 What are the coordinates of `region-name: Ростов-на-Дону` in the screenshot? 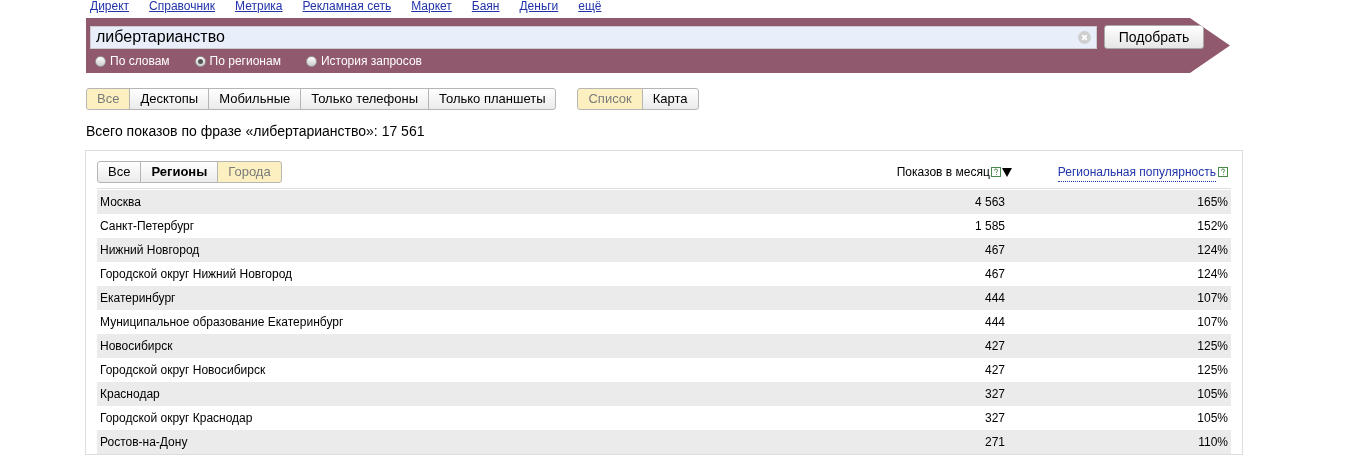 It's located at (144, 442).